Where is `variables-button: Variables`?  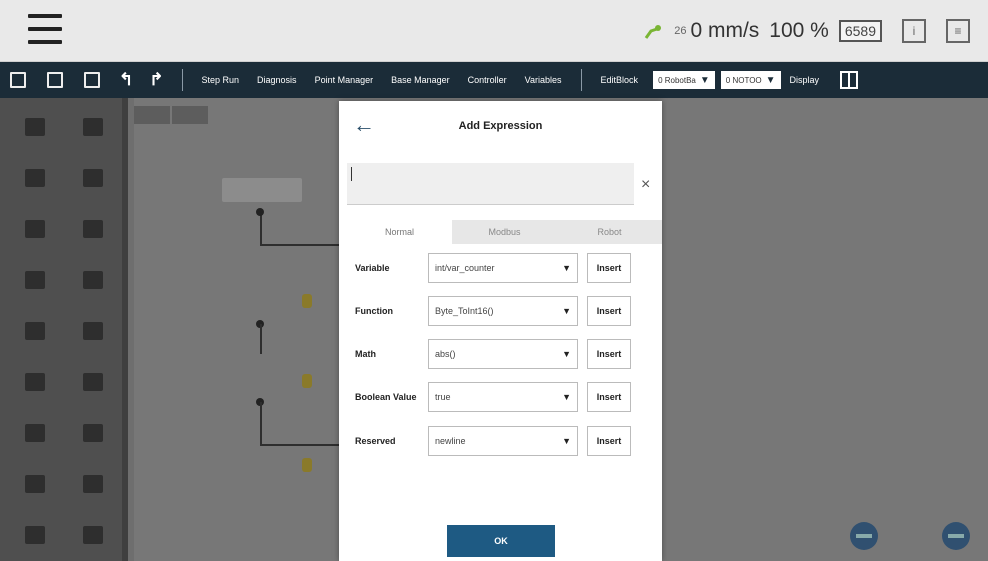
variables-button: Variables is located at coordinates (543, 80).